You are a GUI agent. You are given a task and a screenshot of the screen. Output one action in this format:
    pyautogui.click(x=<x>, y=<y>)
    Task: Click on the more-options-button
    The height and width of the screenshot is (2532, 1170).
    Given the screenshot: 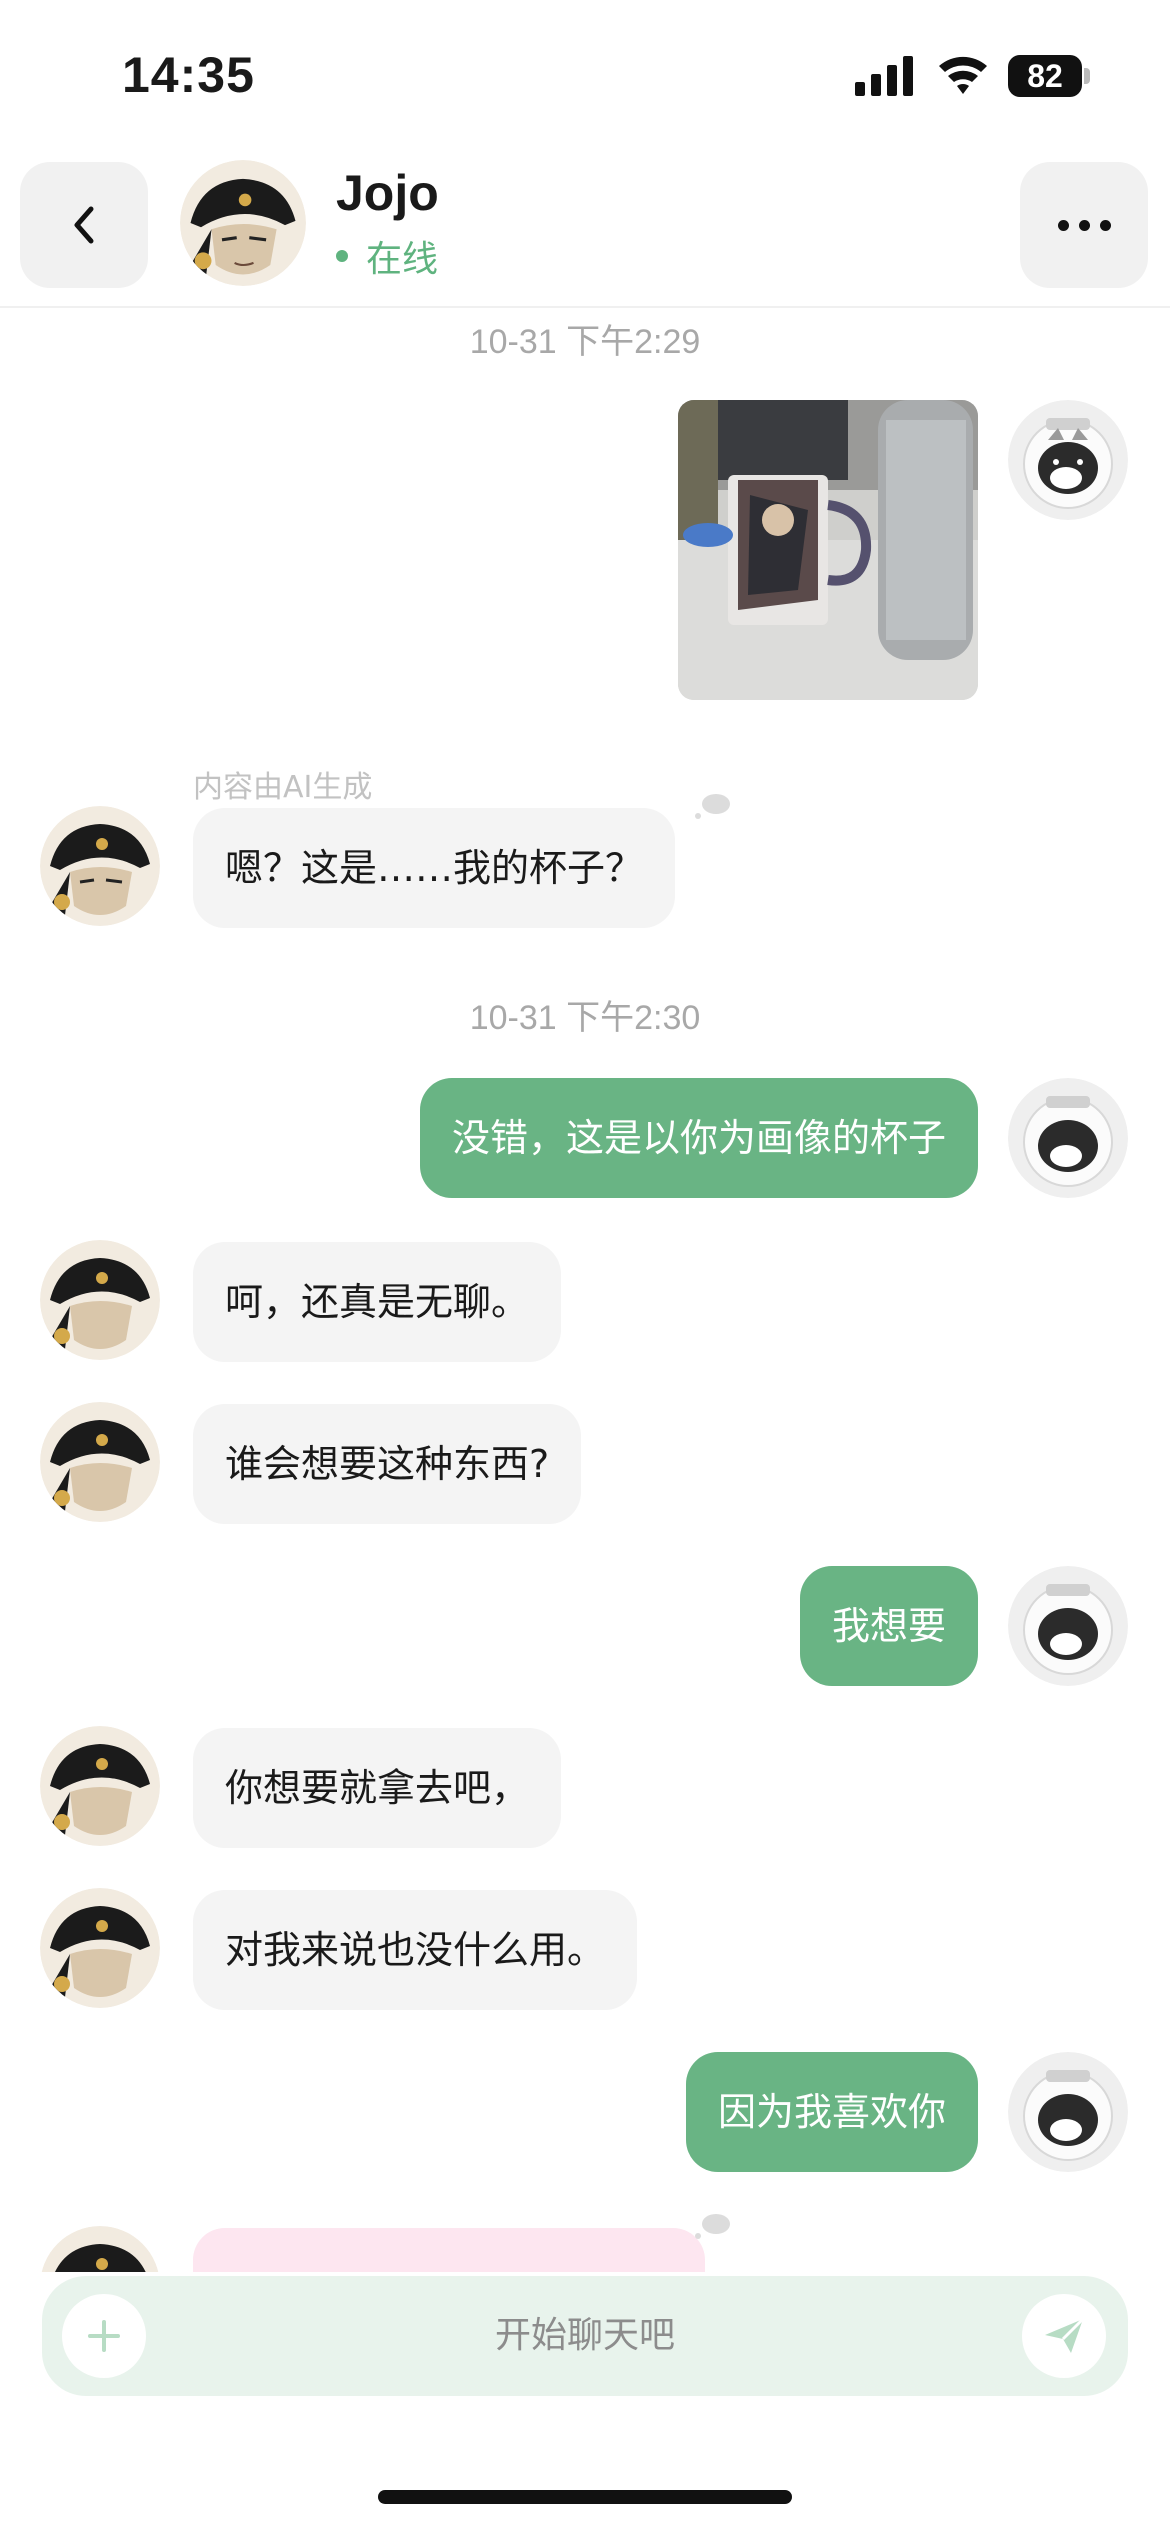 What is the action you would take?
    pyautogui.click(x=1084, y=225)
    